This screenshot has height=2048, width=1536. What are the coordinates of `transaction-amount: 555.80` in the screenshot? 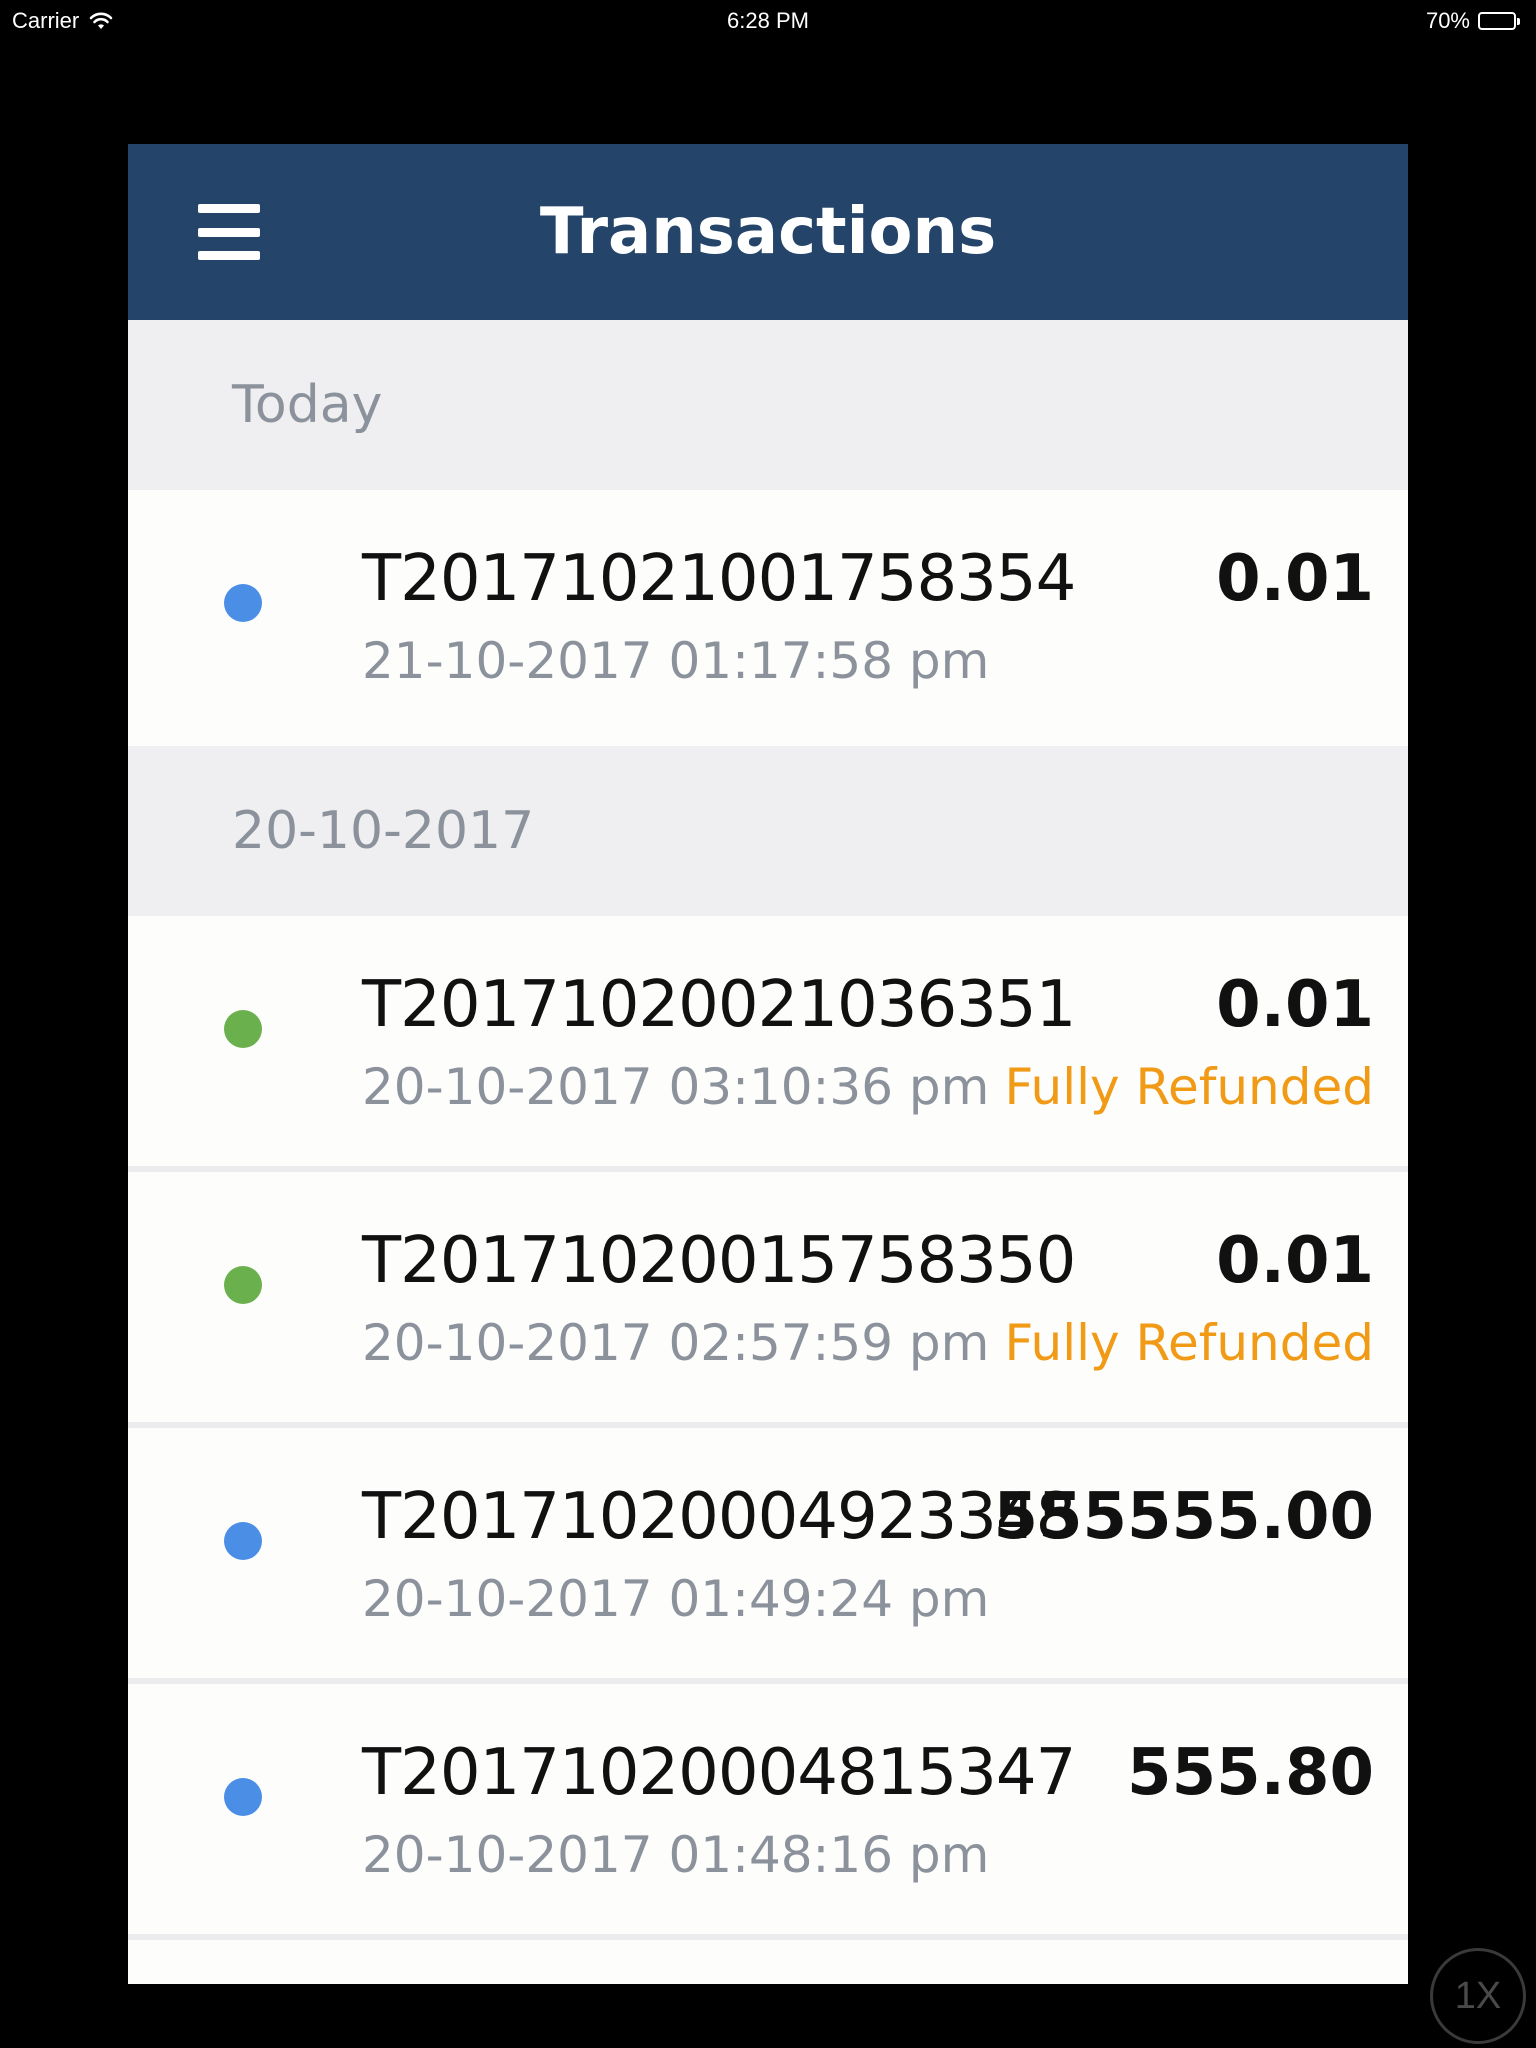 It's located at (1250, 1773).